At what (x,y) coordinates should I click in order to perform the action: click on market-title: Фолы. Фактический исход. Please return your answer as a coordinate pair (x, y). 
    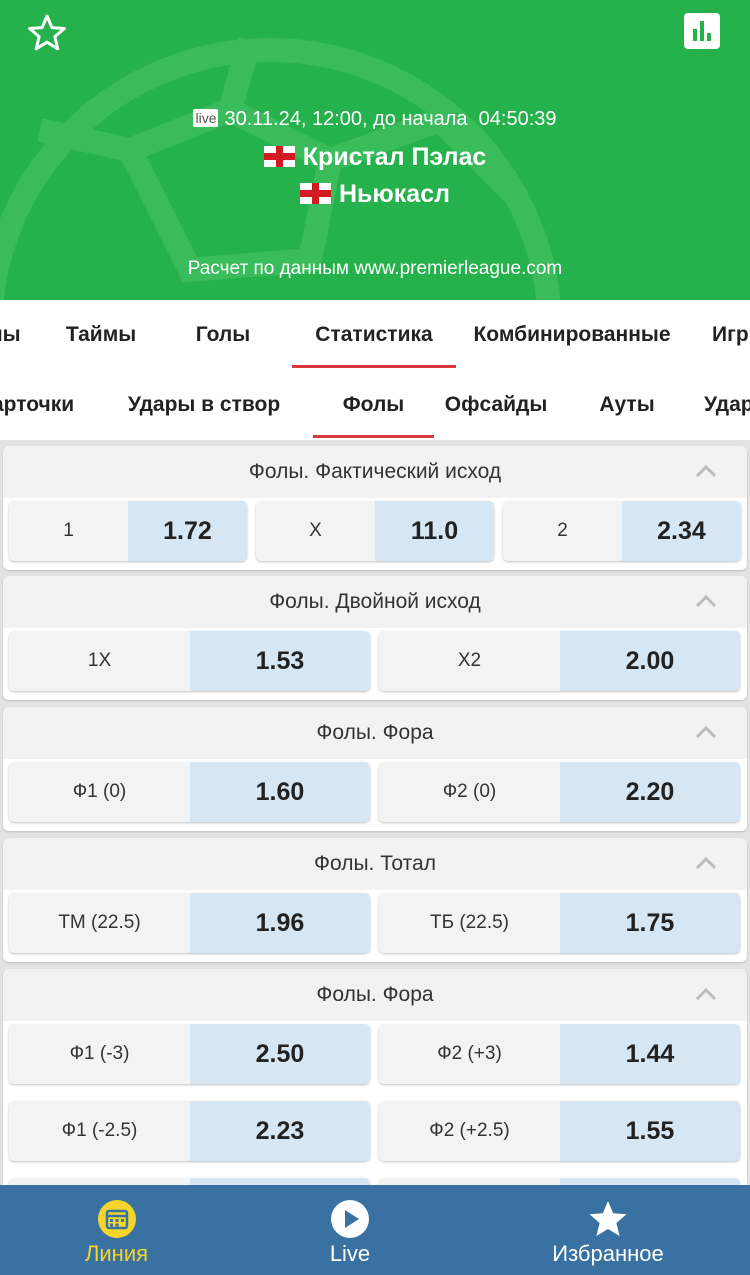
    Looking at the image, I should click on (375, 471).